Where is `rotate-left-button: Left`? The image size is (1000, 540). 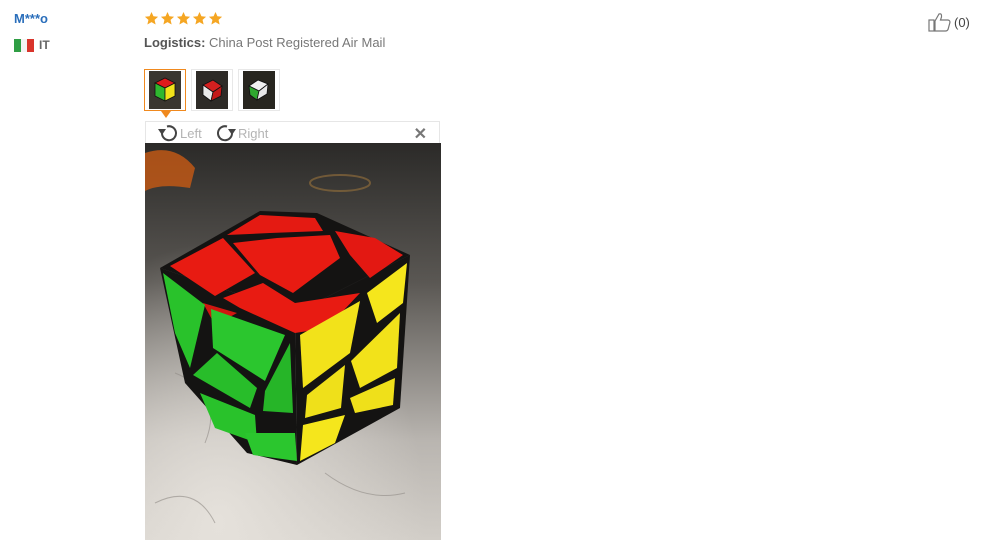
rotate-left-button: Left is located at coordinates (179, 133).